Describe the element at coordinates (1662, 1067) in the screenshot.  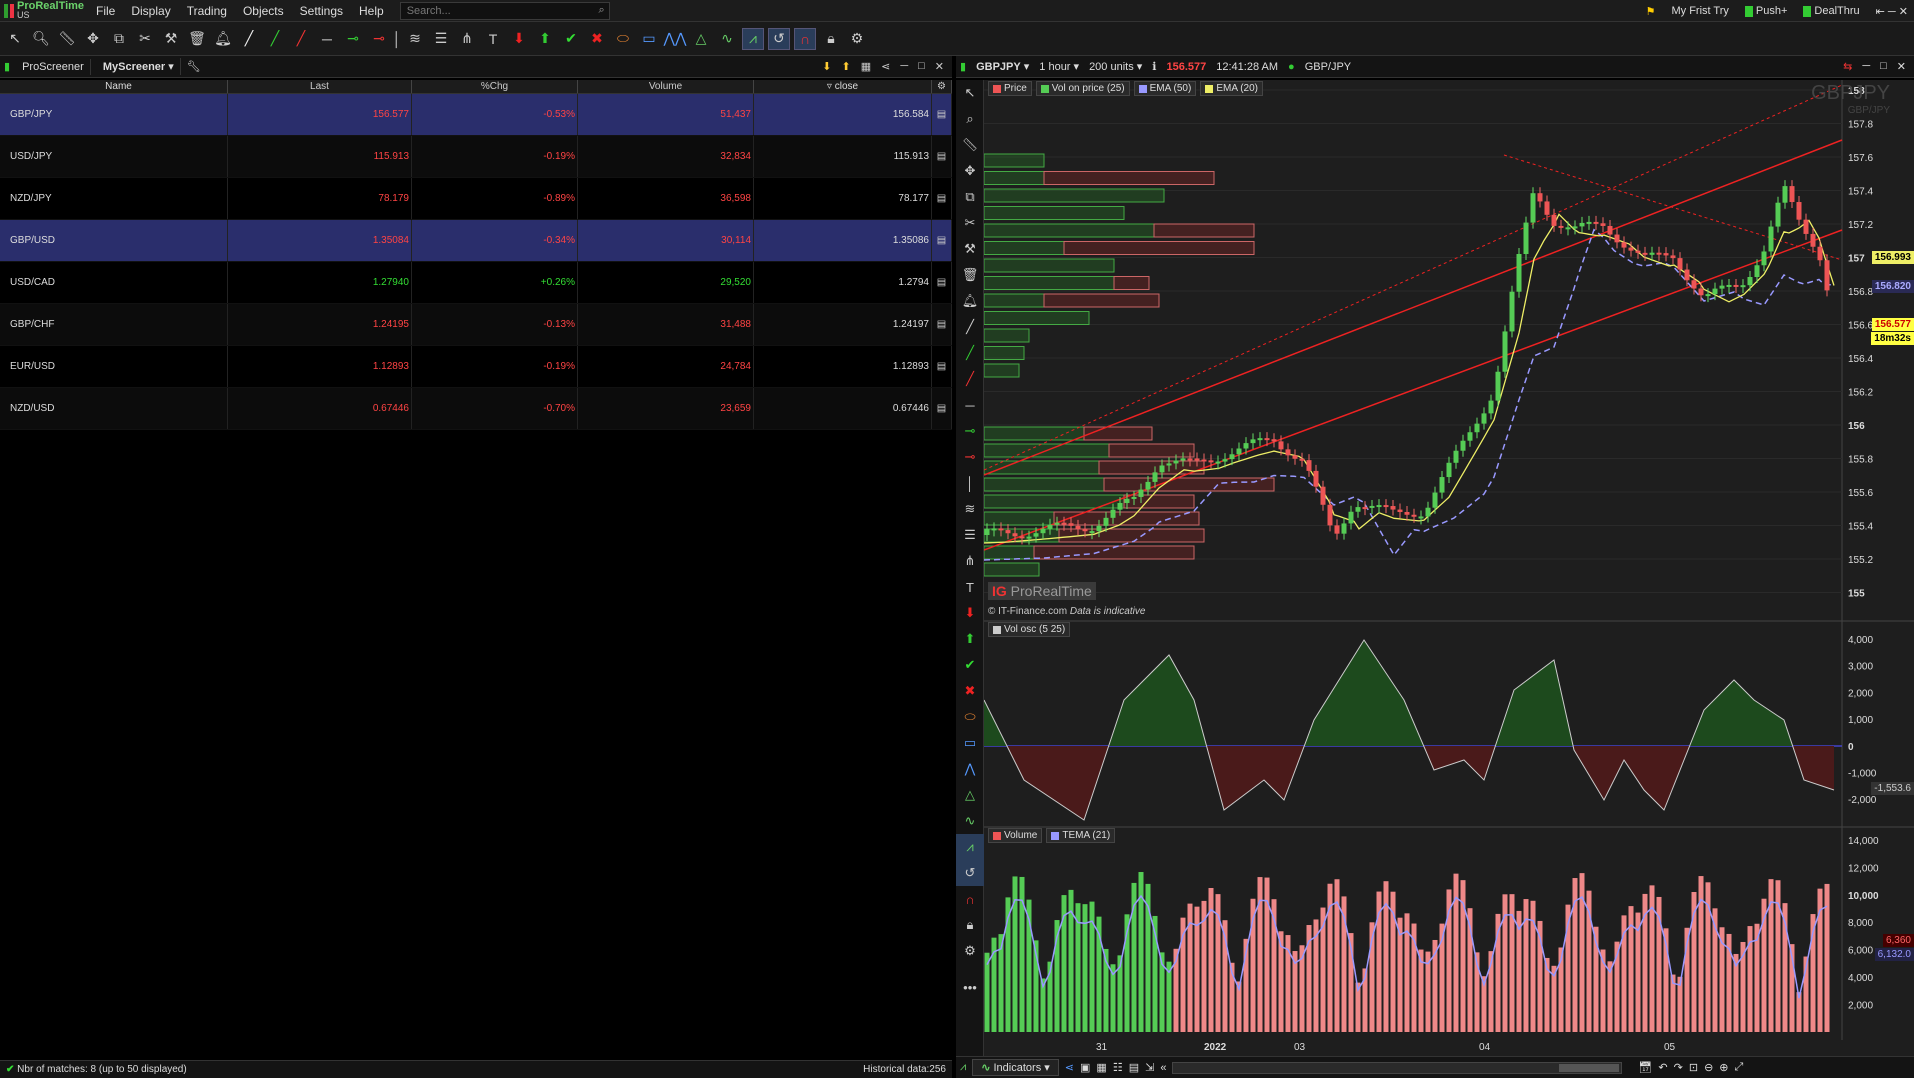
I see `undo-icon: ↶` at that location.